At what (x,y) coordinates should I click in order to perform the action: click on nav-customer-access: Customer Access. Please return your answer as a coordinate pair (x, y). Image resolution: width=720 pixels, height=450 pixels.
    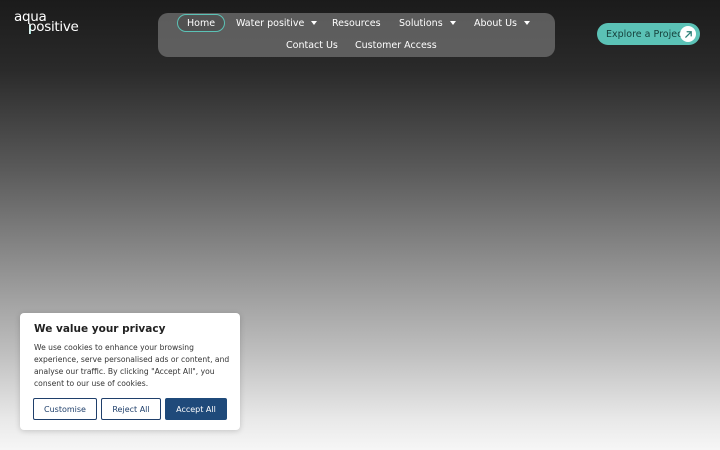
    Looking at the image, I should click on (396, 45).